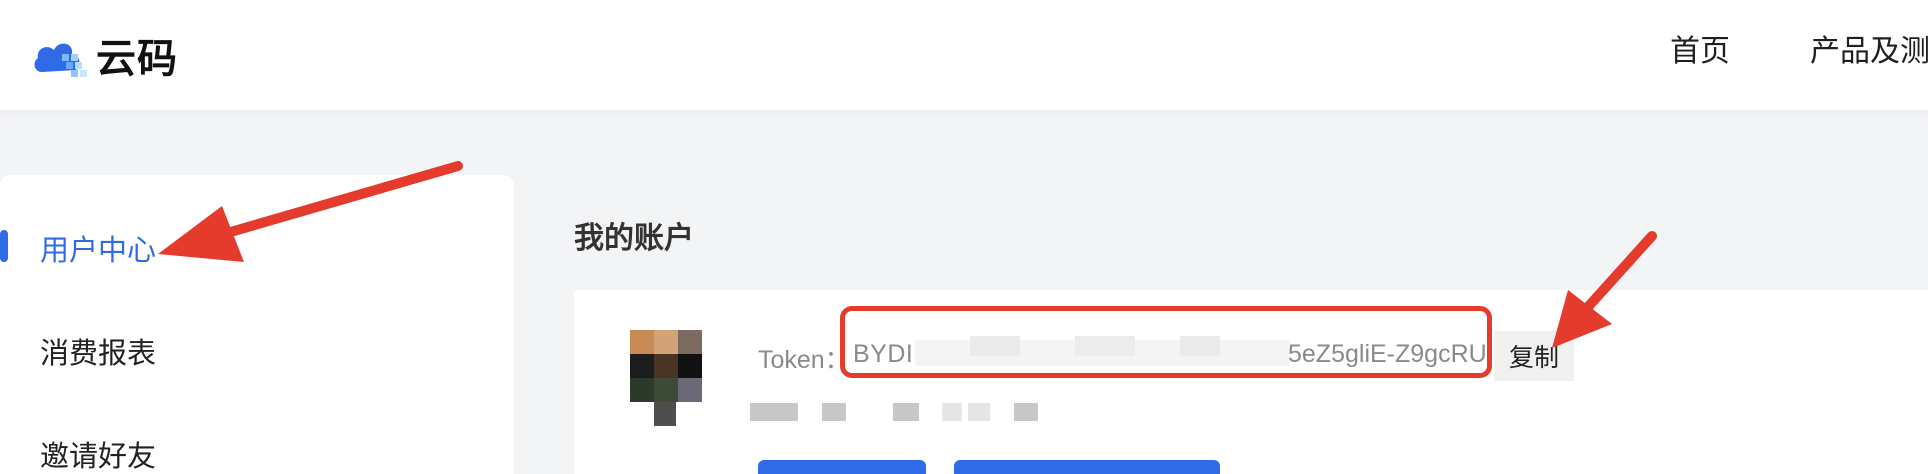 The image size is (1928, 474). What do you see at coordinates (4, 246) in the screenshot?
I see `sidebar-active-indicator` at bounding box center [4, 246].